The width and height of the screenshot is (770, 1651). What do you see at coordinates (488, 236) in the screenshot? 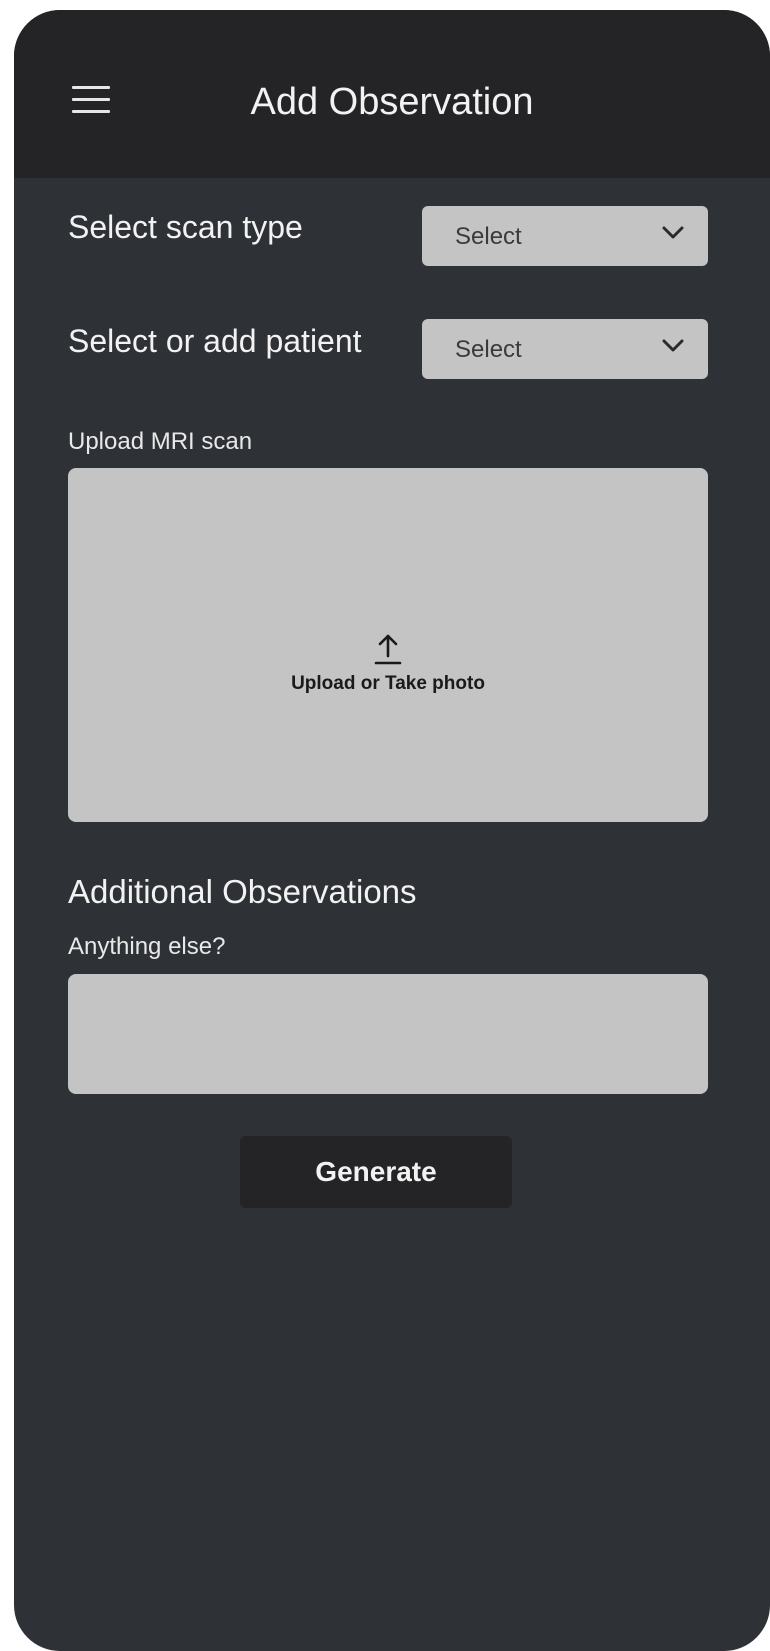
I see `scan-type-select-value: Select` at bounding box center [488, 236].